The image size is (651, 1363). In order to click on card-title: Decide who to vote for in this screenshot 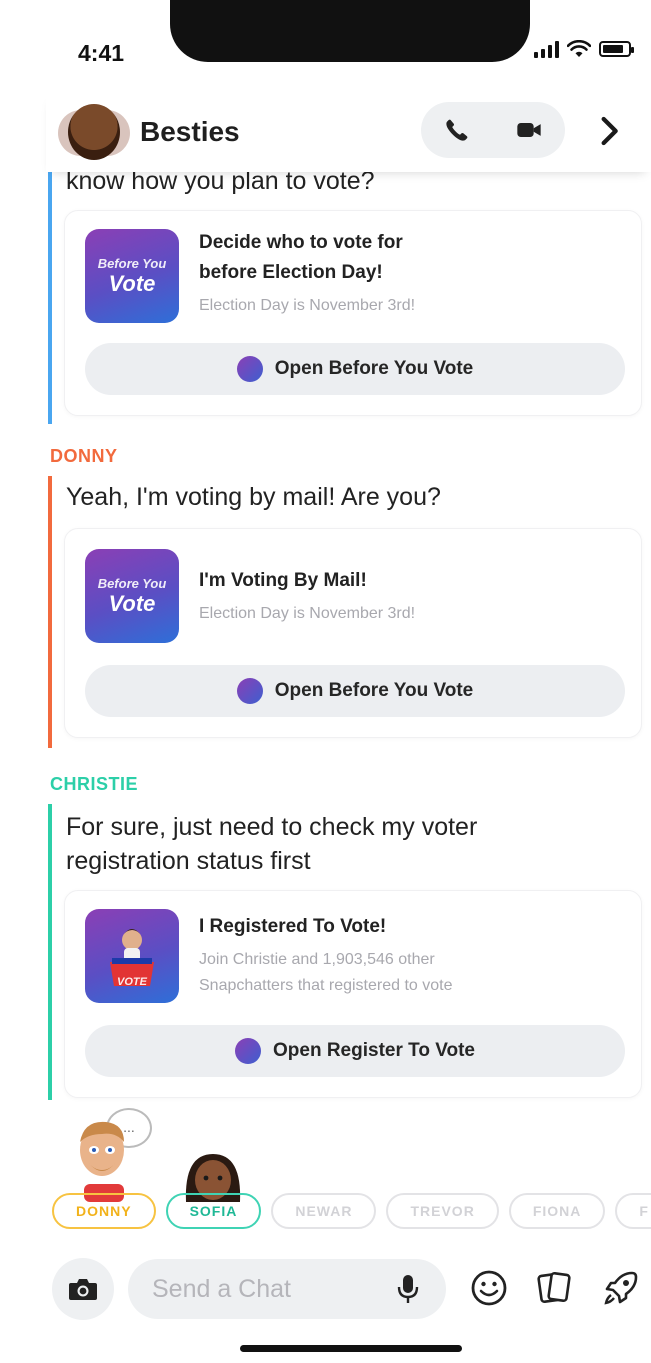, I will do `click(301, 242)`.